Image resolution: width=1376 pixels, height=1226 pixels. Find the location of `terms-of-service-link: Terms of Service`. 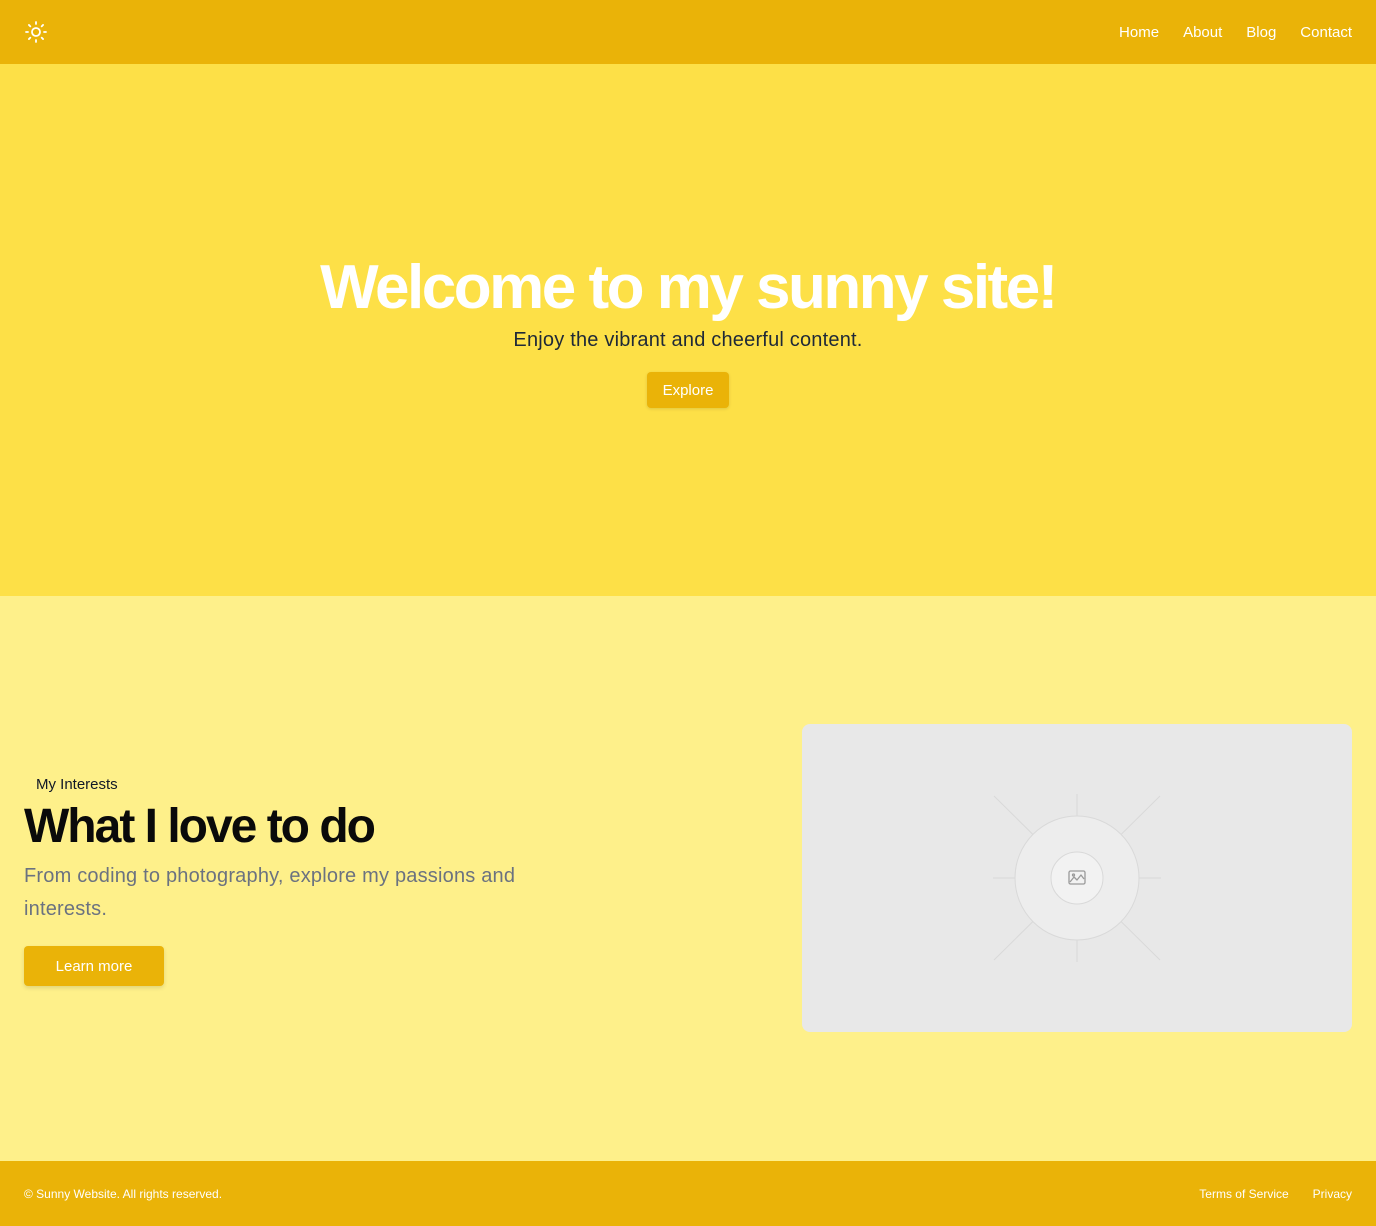

terms-of-service-link: Terms of Service is located at coordinates (1243, 1194).